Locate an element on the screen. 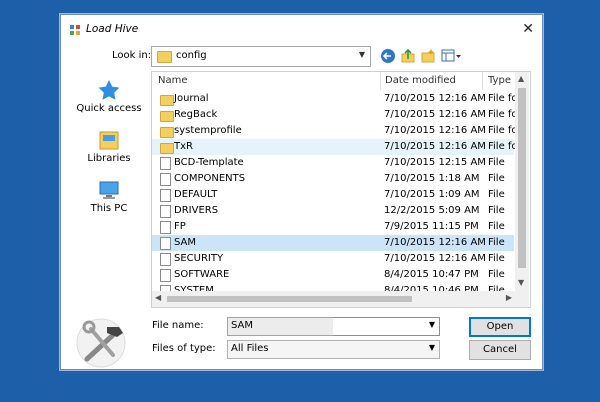 The width and height of the screenshot is (600, 402). file-row: SECURITY 7/10/2015 12:16 AM File is located at coordinates (333, 259).